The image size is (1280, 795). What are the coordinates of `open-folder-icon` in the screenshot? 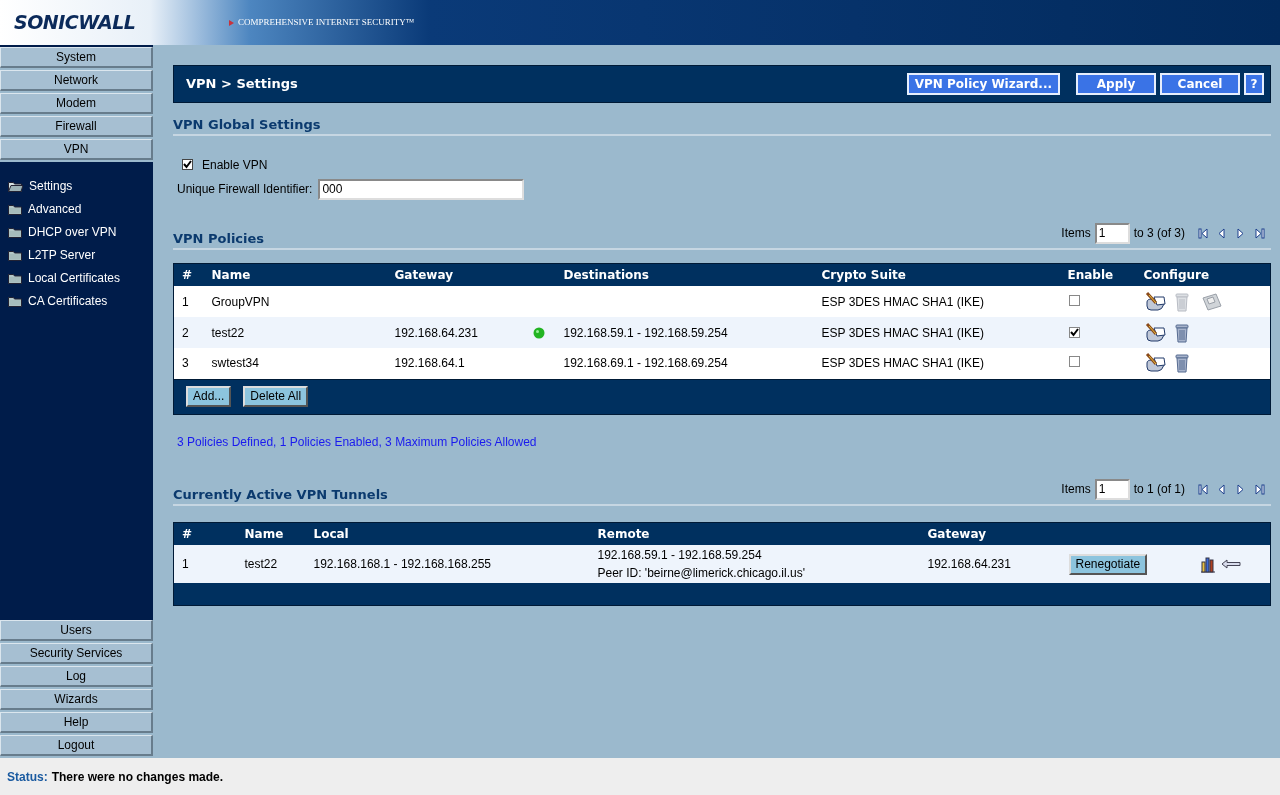 It's located at (15, 185).